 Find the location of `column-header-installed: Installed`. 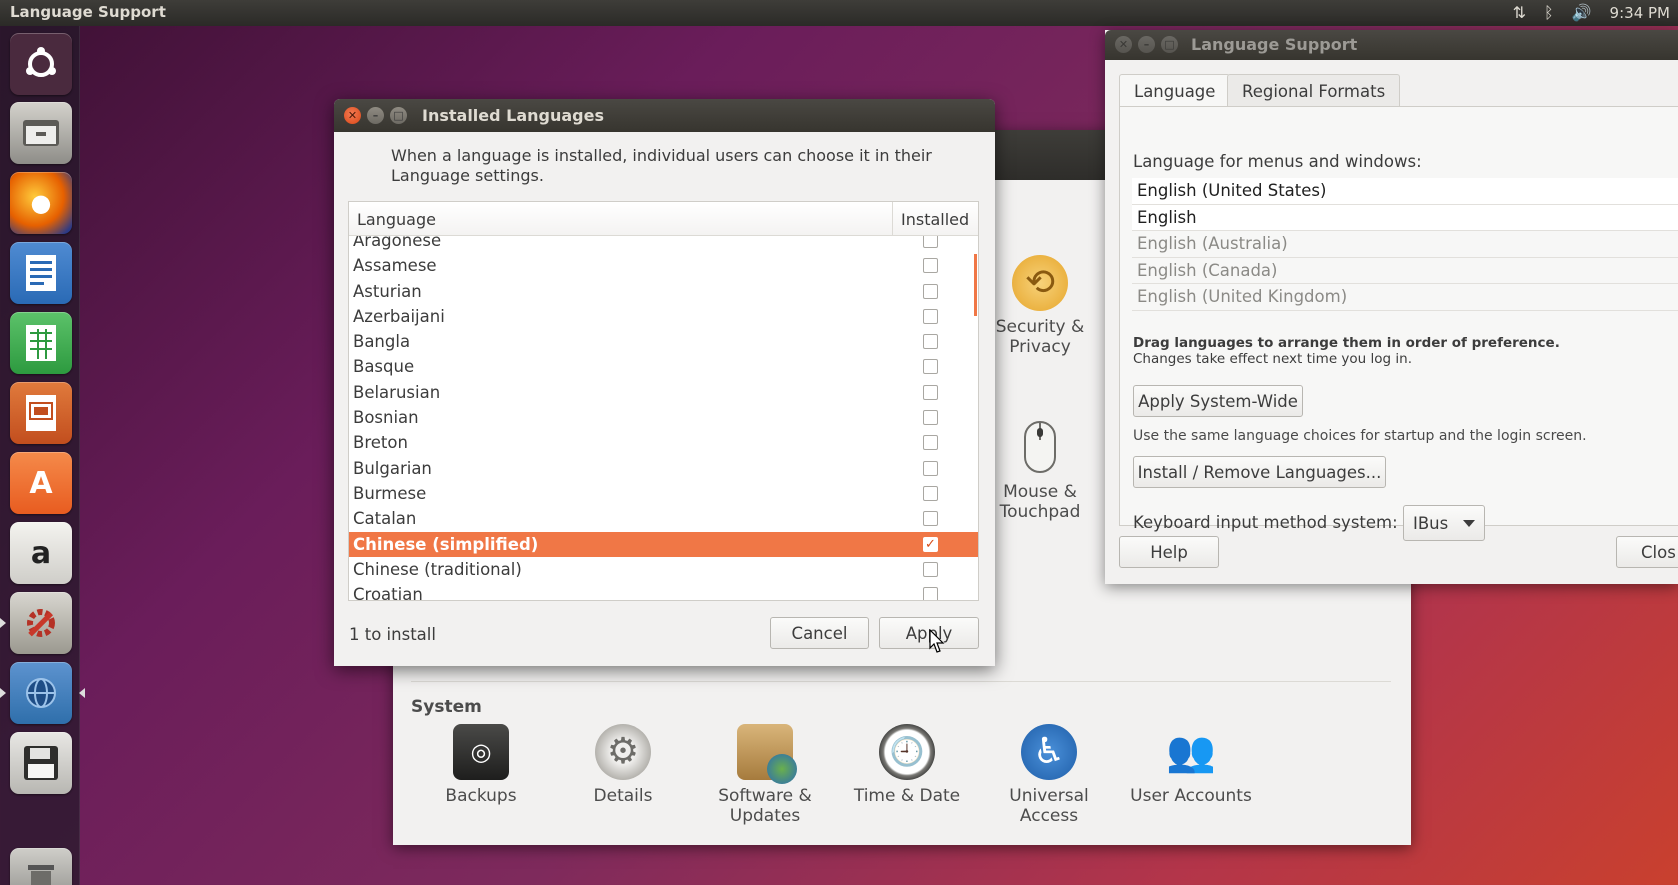

column-header-installed: Installed is located at coordinates (935, 219).